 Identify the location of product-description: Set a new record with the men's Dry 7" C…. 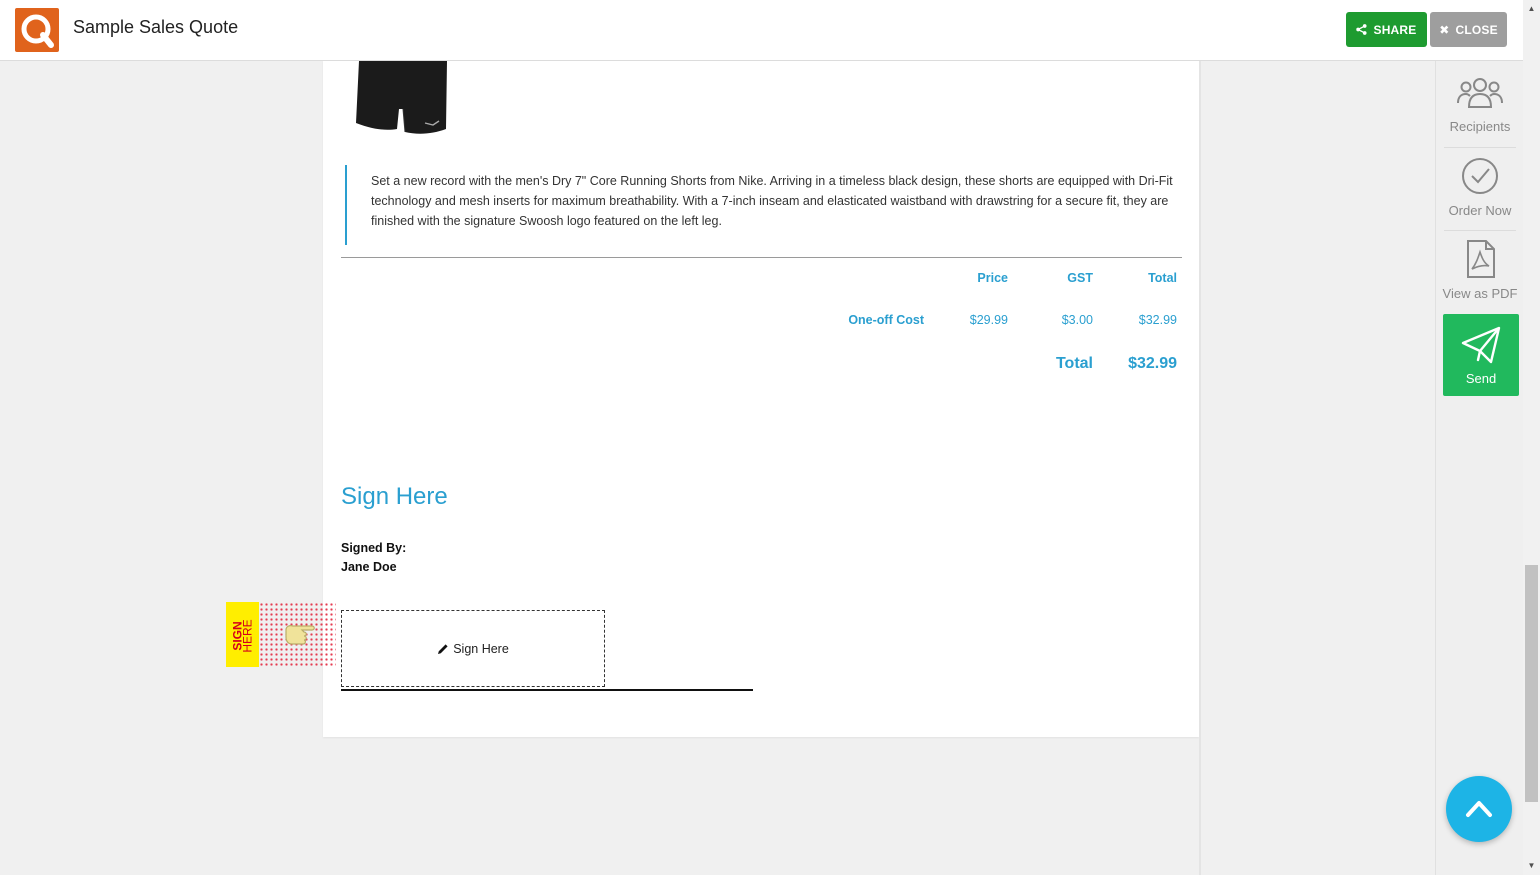
(761, 205).